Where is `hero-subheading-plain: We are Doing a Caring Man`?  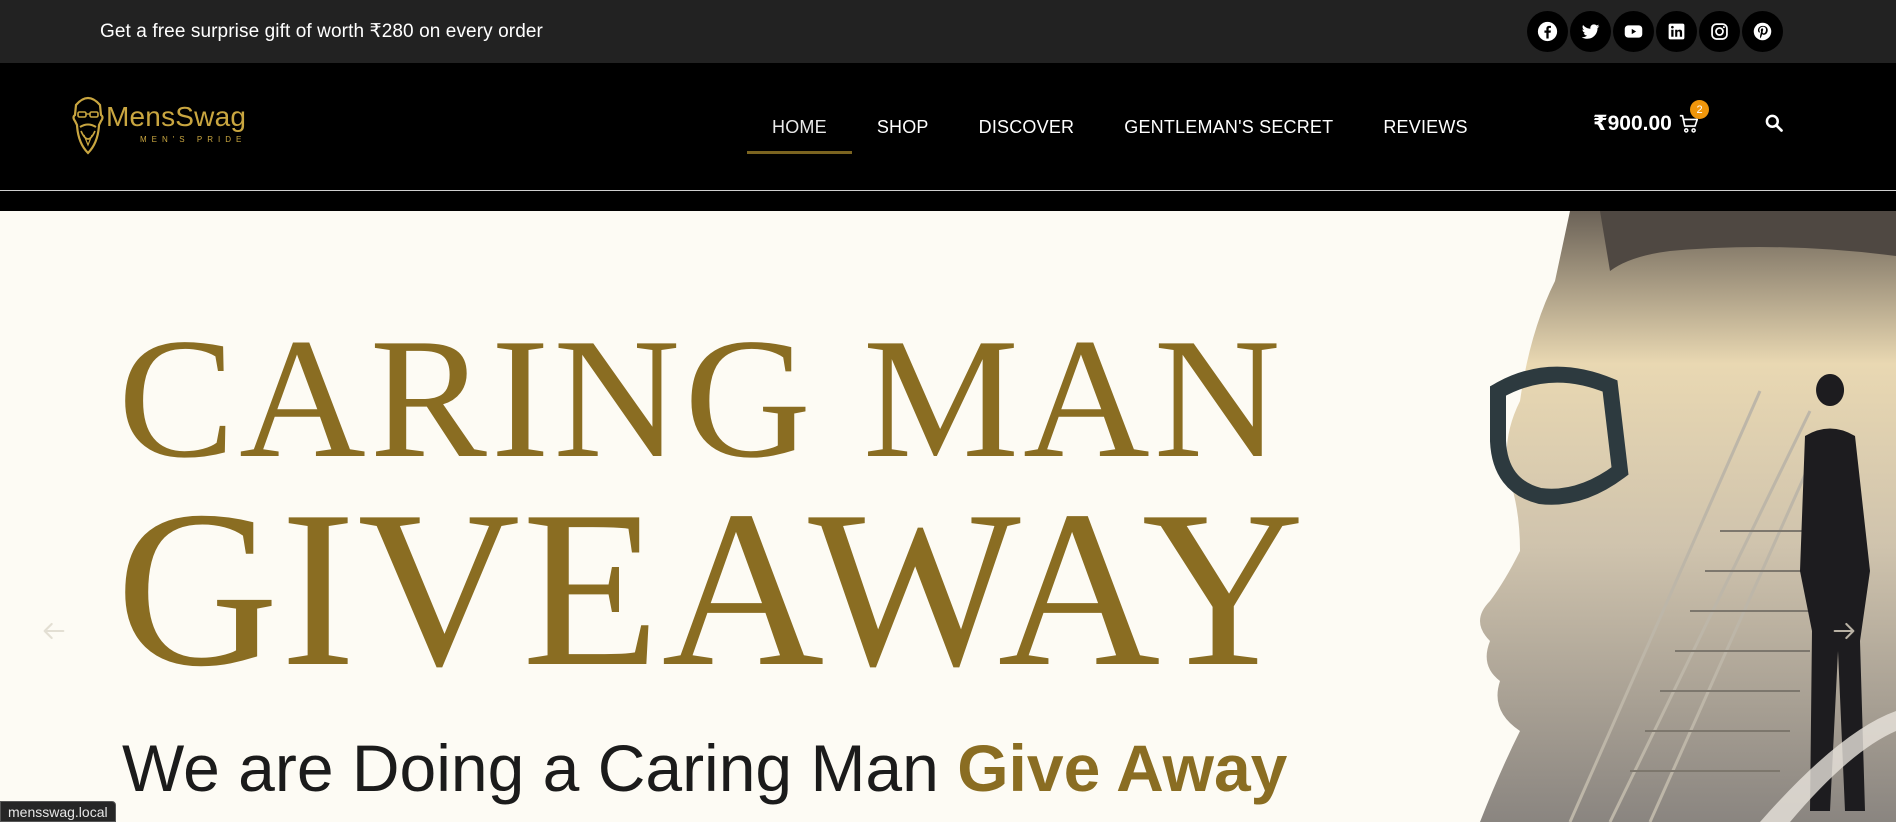
hero-subheading-plain: We are Doing a Caring Man is located at coordinates (540, 768).